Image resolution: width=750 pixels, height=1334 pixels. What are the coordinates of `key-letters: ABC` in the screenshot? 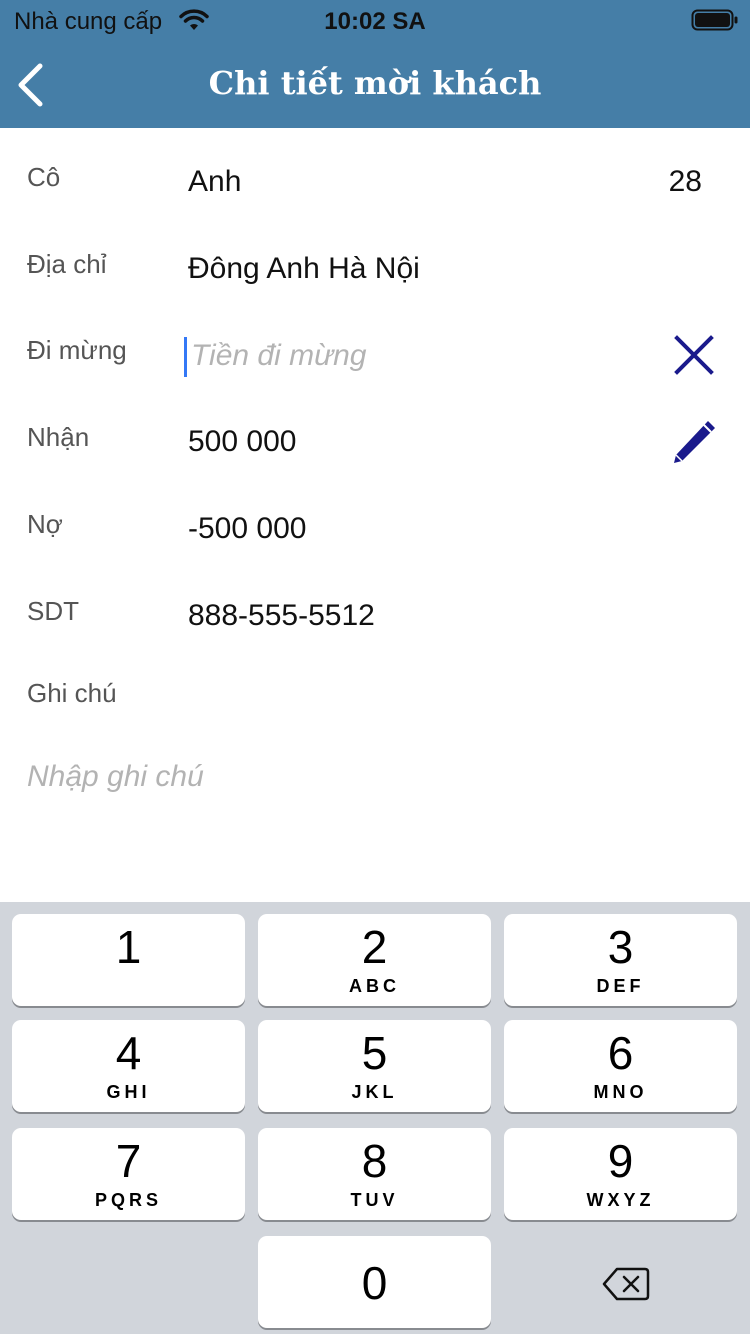 It's located at (374, 986).